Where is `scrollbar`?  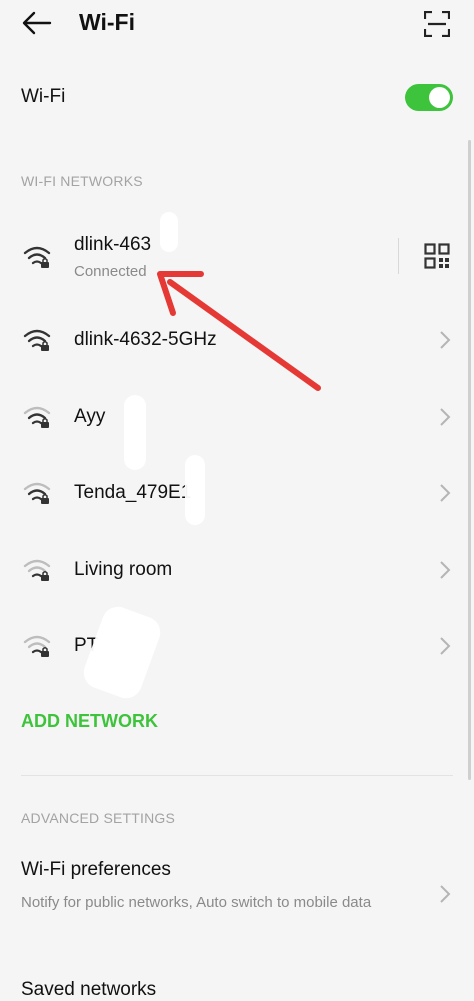 scrollbar is located at coordinates (469, 460).